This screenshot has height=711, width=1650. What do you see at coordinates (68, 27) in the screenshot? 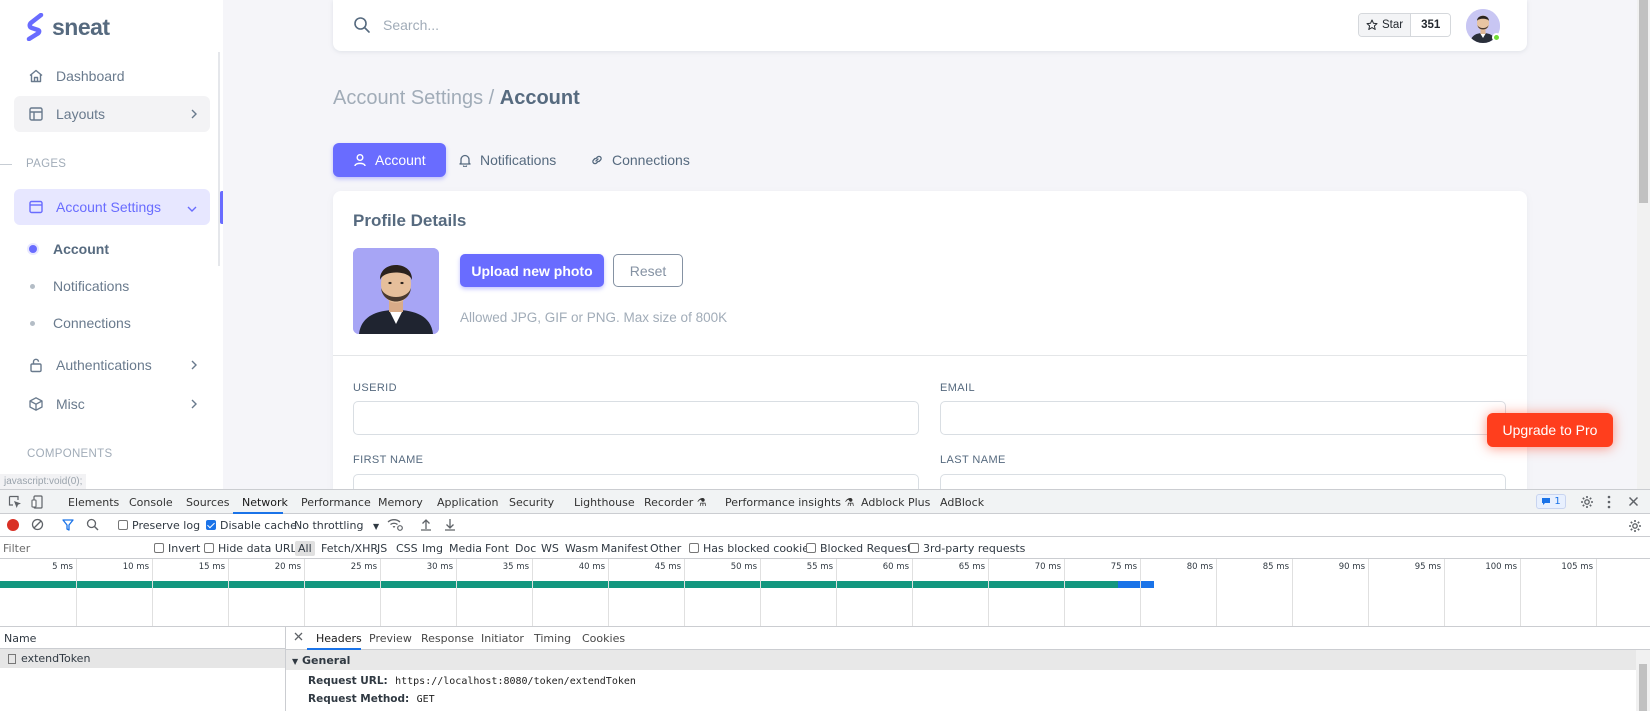
I see `brand-logo: sneat` at bounding box center [68, 27].